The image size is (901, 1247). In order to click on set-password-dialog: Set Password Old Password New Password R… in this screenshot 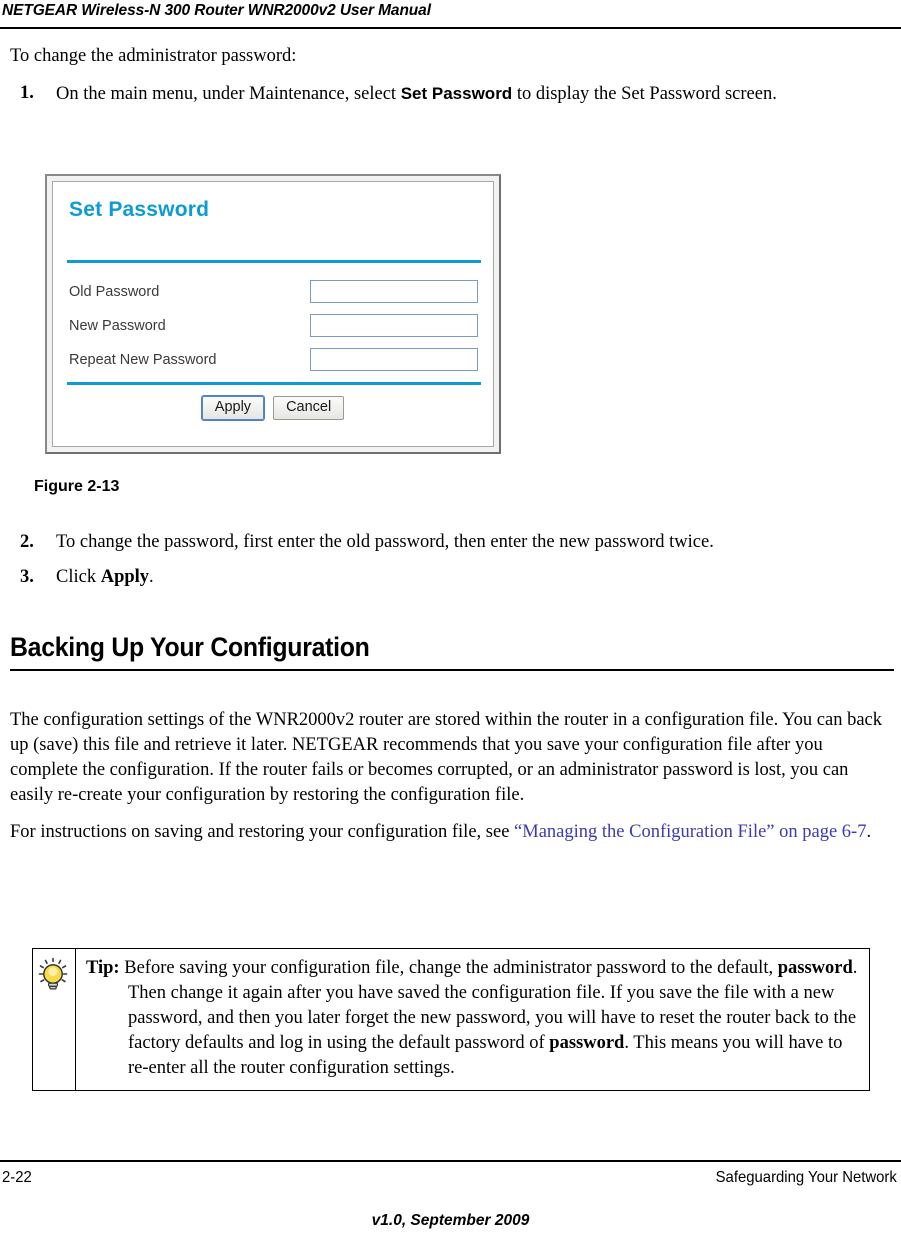, I will do `click(273, 314)`.